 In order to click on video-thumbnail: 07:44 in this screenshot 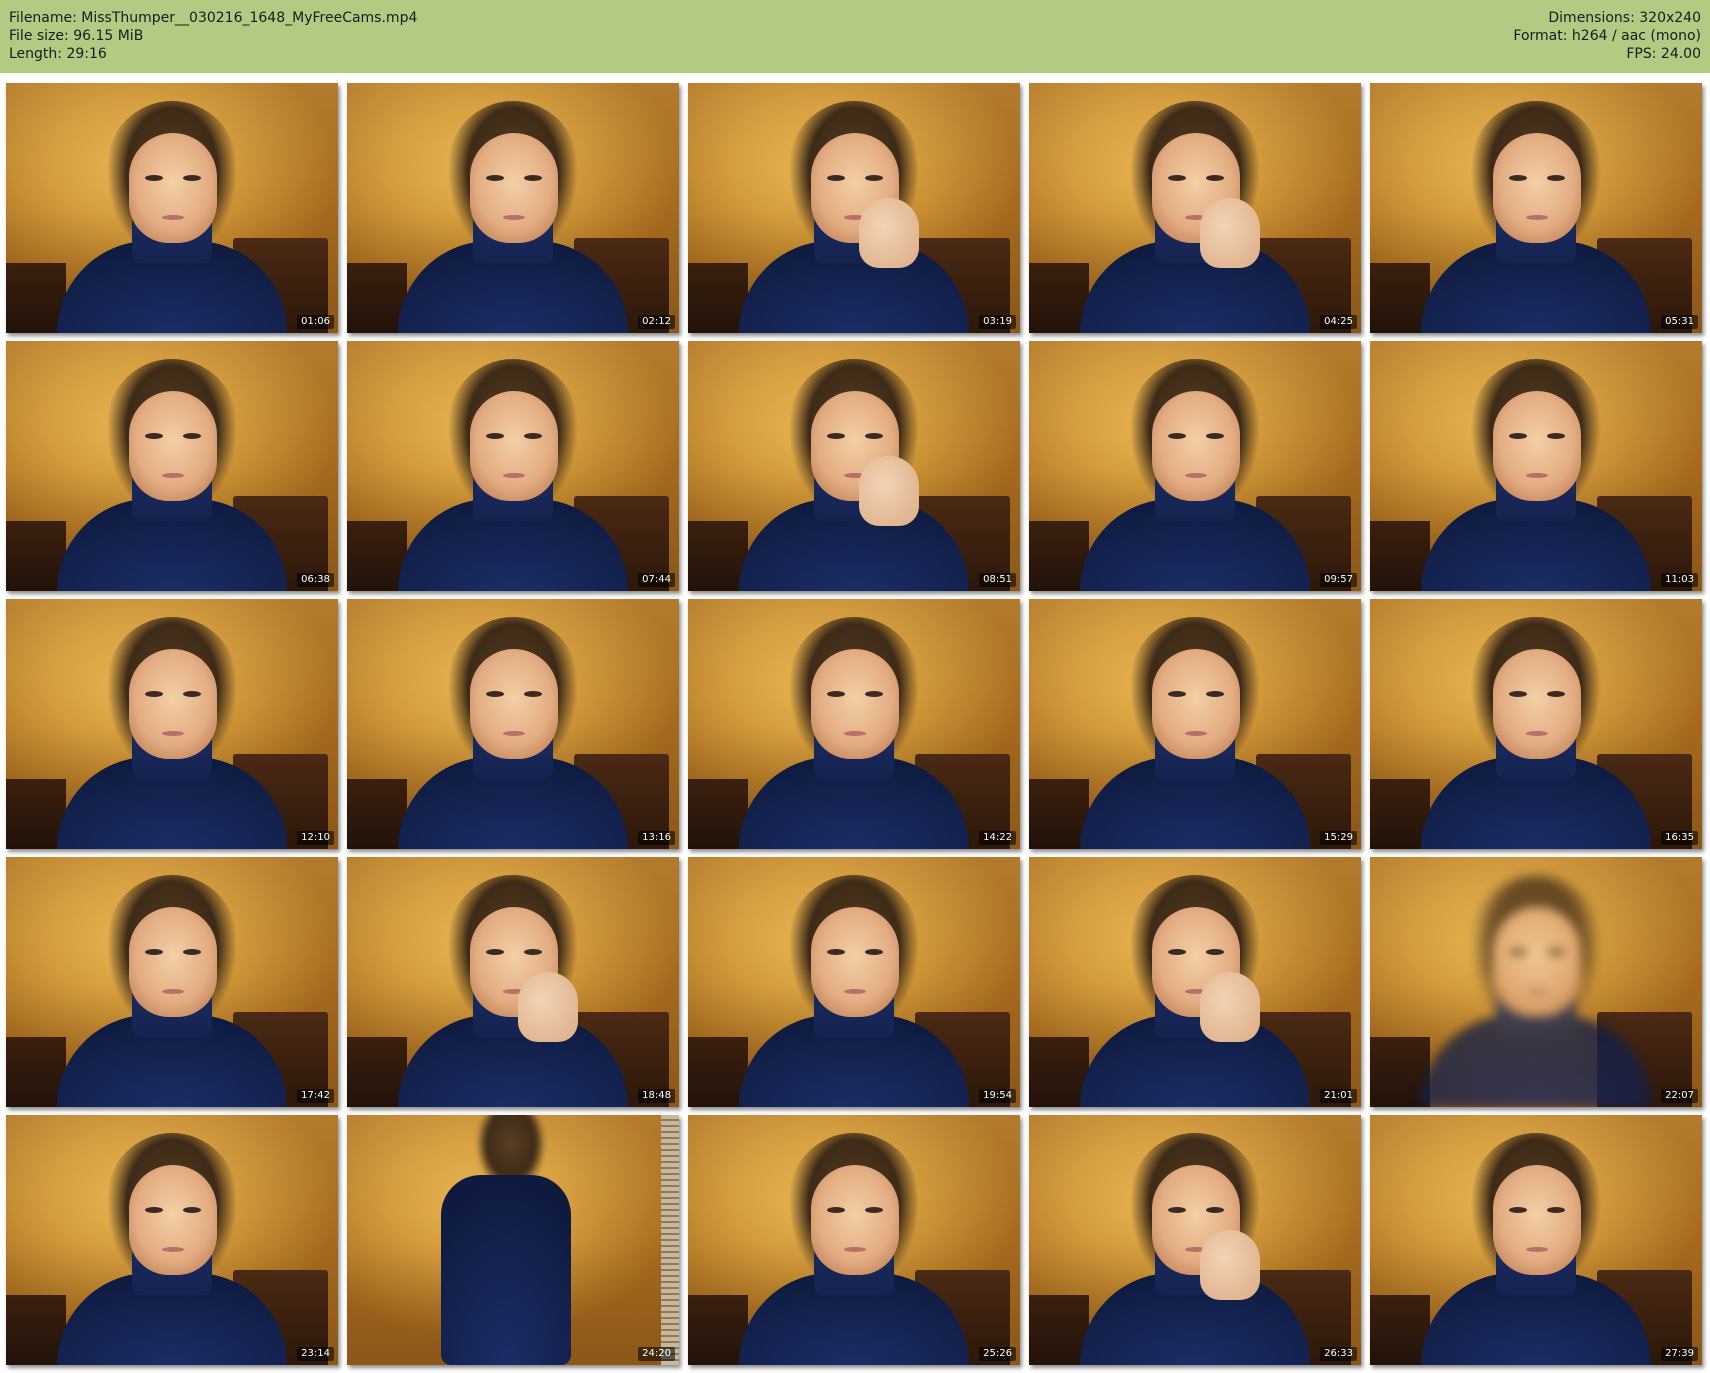, I will do `click(513, 466)`.